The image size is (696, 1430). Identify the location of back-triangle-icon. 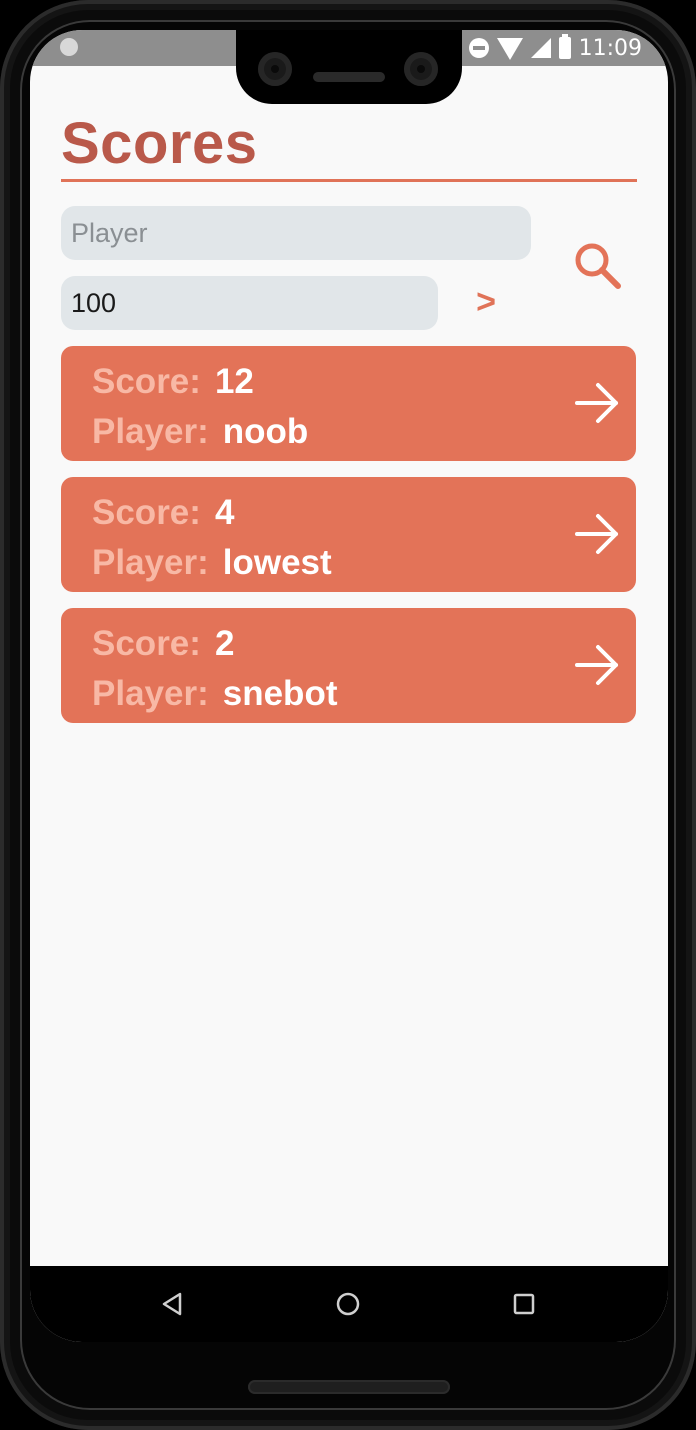
(172, 1304).